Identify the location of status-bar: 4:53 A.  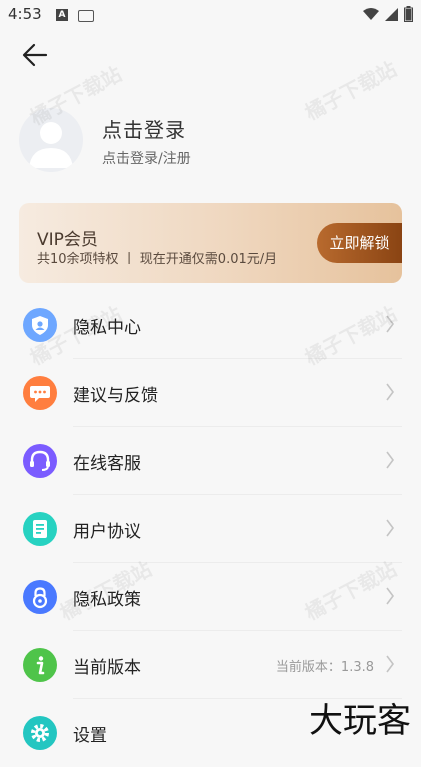
(210, 15).